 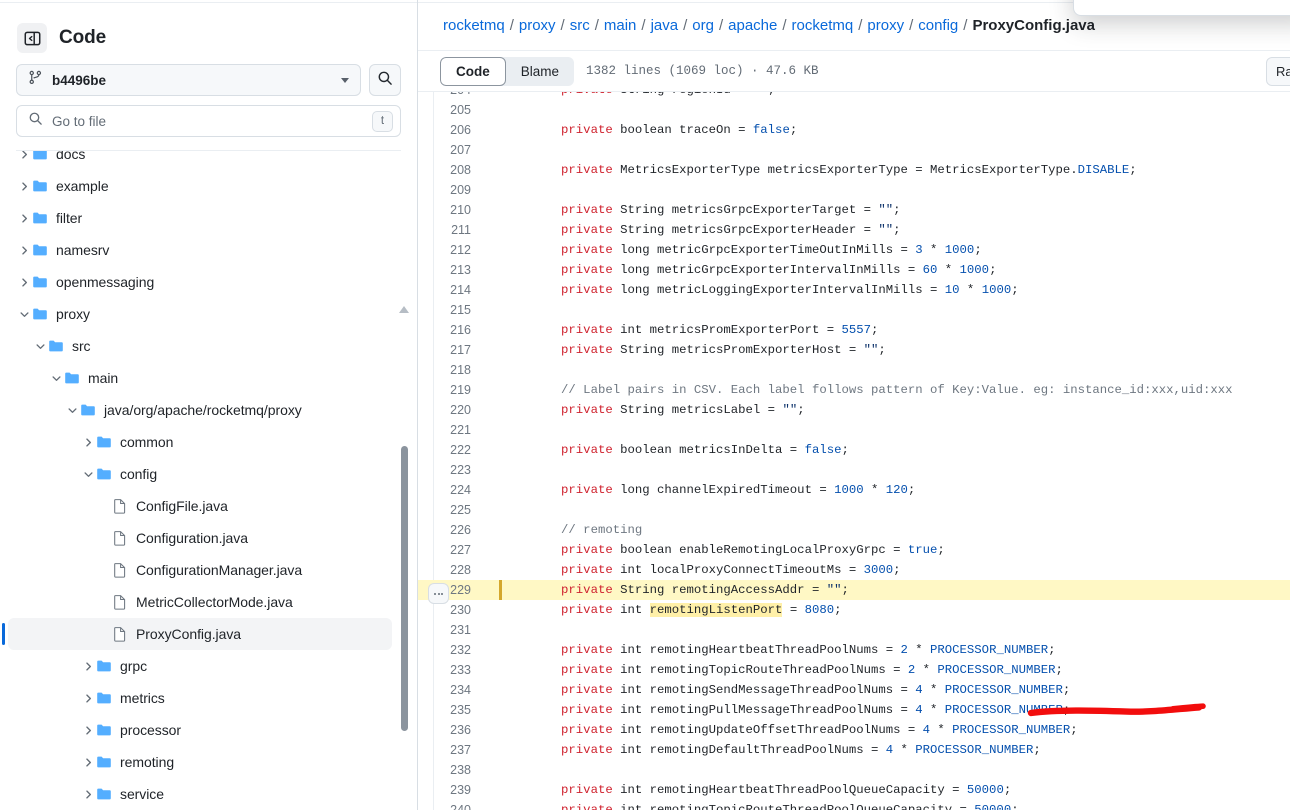 What do you see at coordinates (854, 530) in the screenshot?
I see `code-line-226: 226 // remoting` at bounding box center [854, 530].